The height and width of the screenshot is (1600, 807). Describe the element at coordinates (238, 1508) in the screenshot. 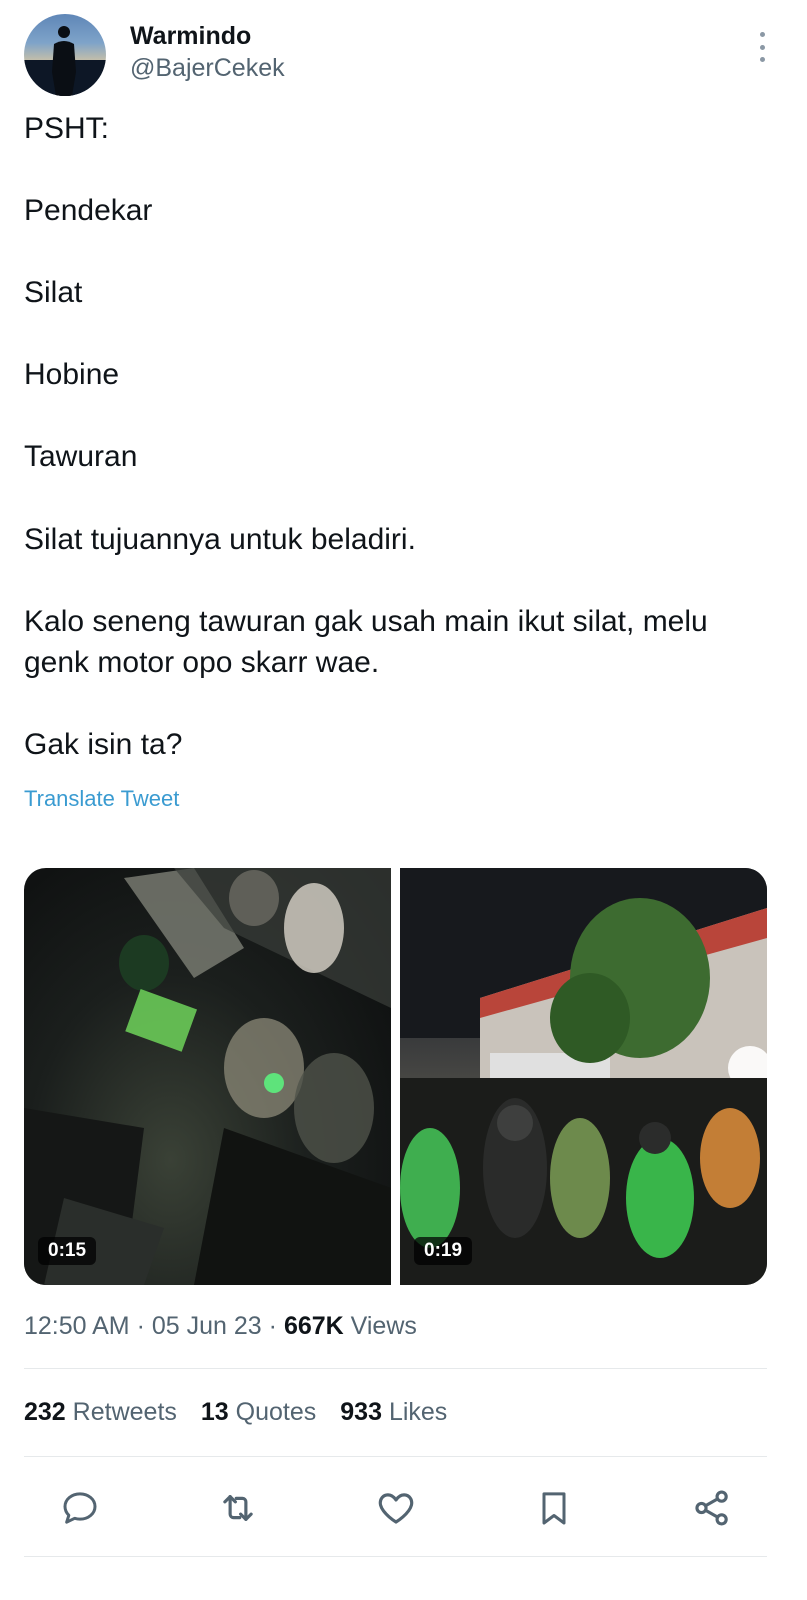

I see `retweet-icon` at that location.